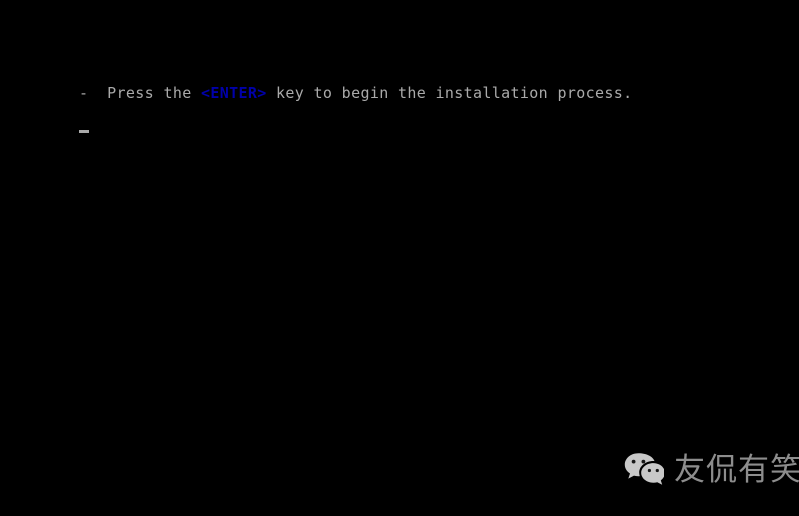 The width and height of the screenshot is (799, 516). Describe the element at coordinates (97, 93) in the screenshot. I see `console-line-bullet-gap` at that location.